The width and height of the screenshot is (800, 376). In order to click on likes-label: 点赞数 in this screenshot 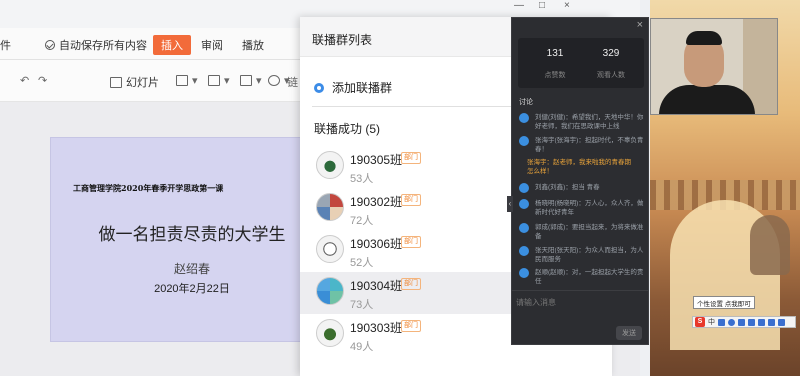, I will do `click(555, 75)`.